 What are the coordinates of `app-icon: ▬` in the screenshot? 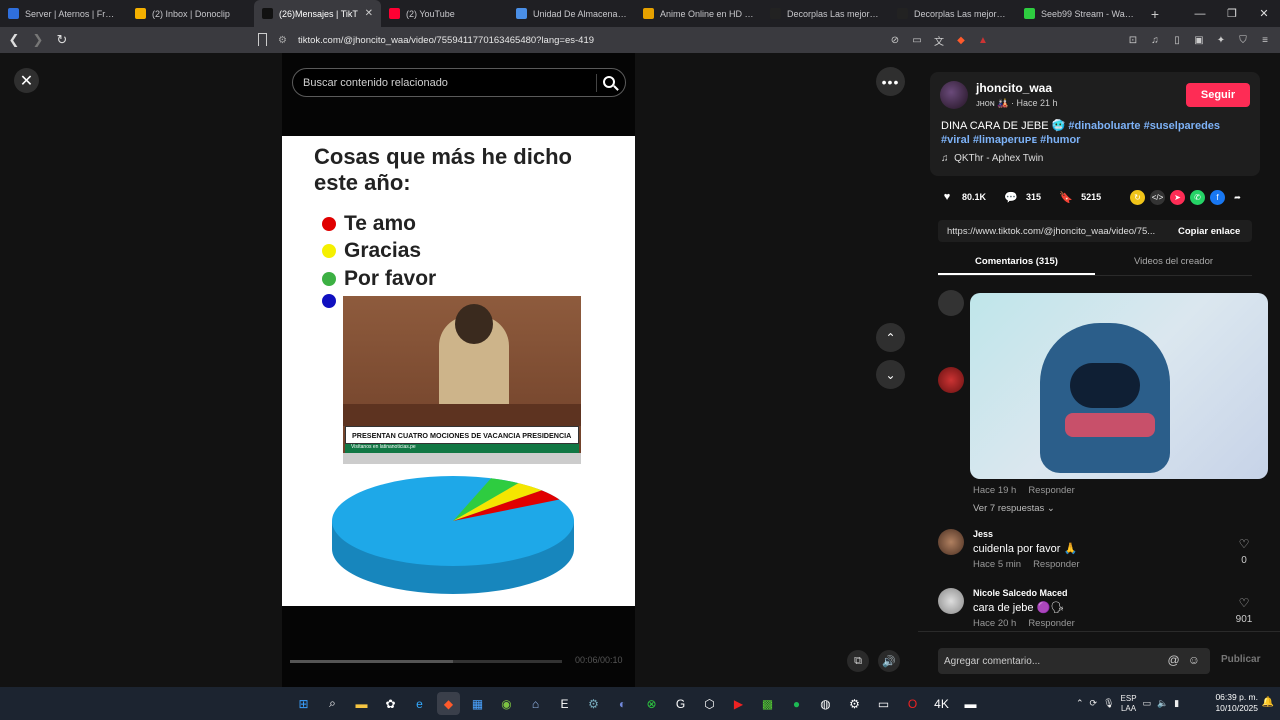 It's located at (970, 703).